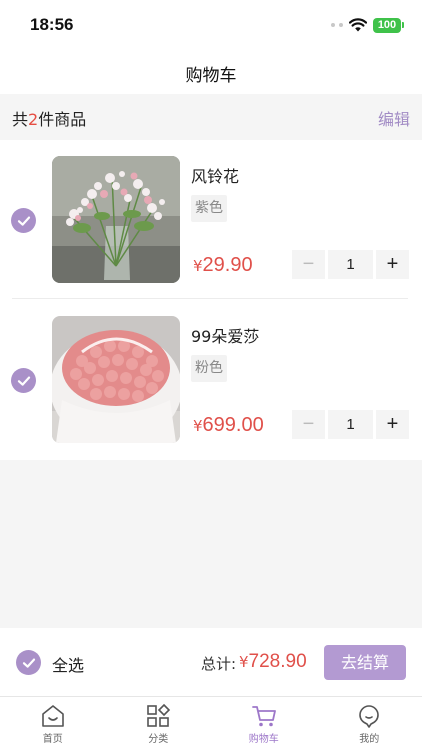  I want to click on price-value: 699.00, so click(233, 425).